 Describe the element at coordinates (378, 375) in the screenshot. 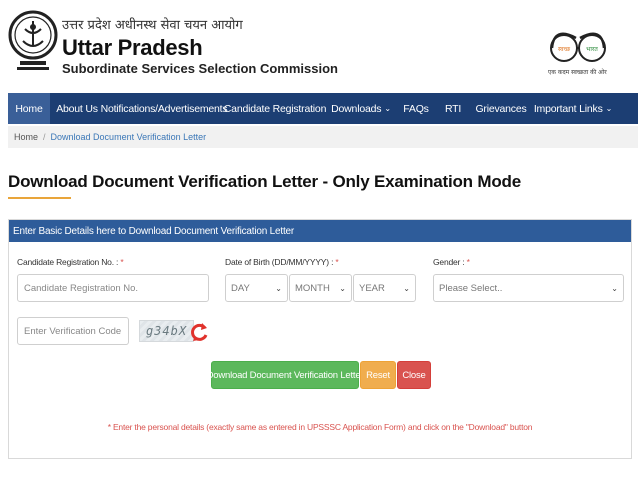

I see `reset-button: Reset` at that location.